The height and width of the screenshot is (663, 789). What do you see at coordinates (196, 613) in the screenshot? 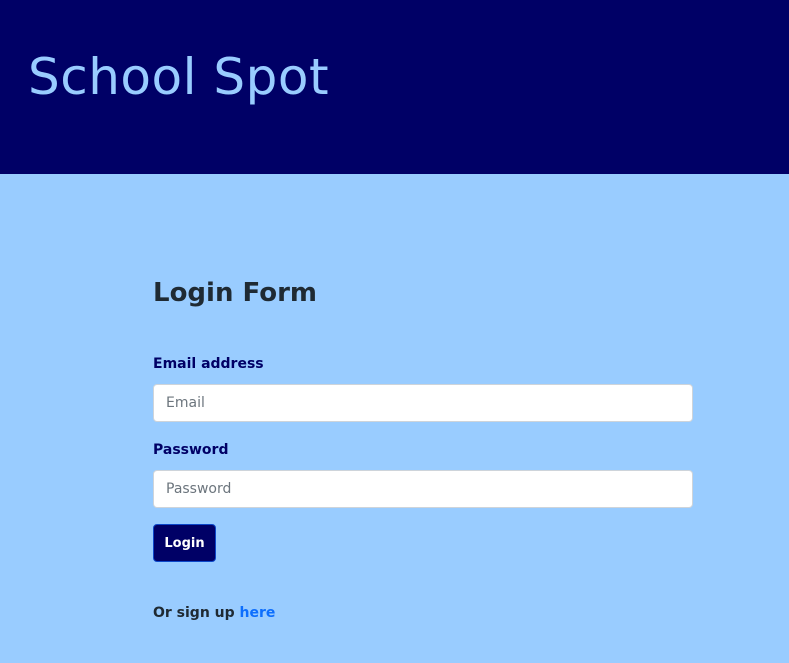
I see `signup-prompt-text: Or sign up` at bounding box center [196, 613].